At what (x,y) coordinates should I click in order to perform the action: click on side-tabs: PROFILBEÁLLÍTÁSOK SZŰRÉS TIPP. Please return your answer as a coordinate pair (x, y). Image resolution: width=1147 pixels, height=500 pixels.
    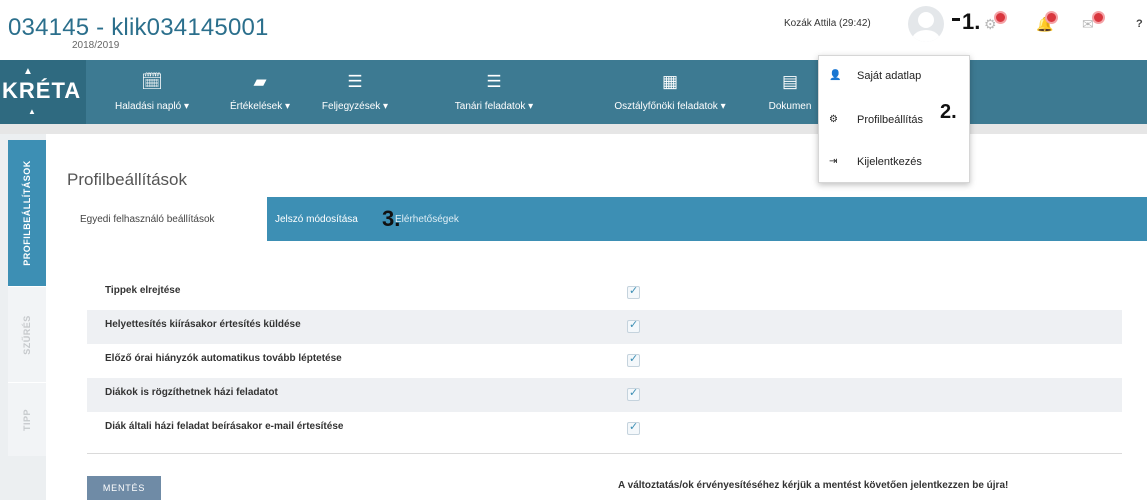
    Looking at the image, I should click on (23, 317).